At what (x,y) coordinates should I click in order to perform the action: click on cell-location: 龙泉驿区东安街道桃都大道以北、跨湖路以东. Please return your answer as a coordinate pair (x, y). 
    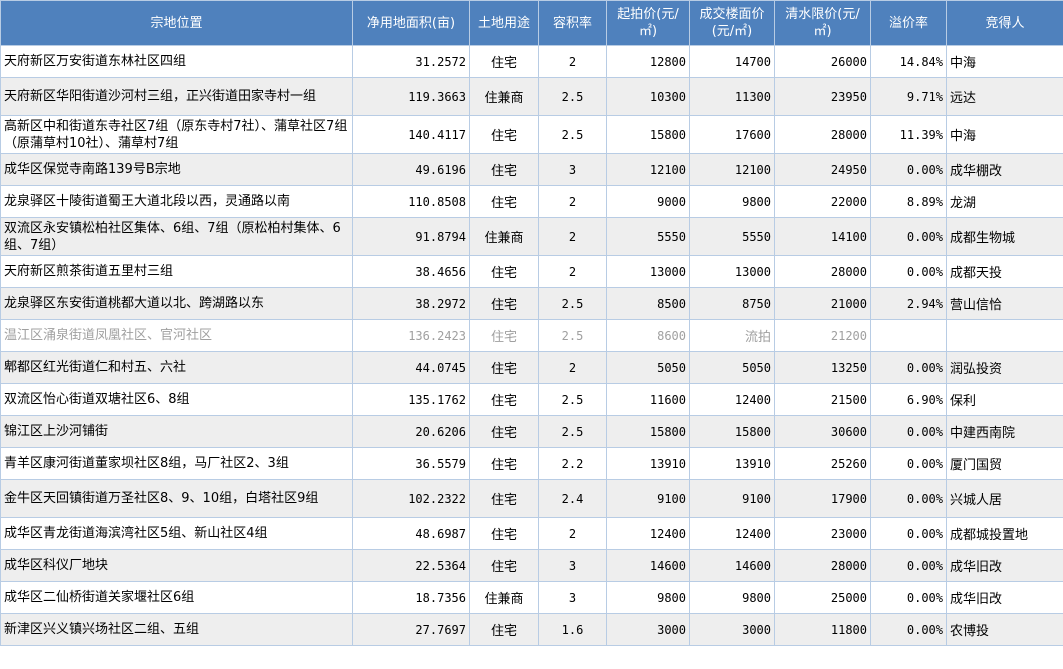
    Looking at the image, I should click on (176, 303).